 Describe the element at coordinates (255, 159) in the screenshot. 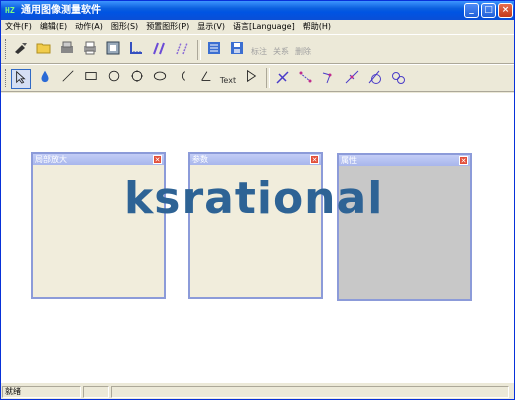

I see `params-panel-titlebar: 参数 ✕` at that location.